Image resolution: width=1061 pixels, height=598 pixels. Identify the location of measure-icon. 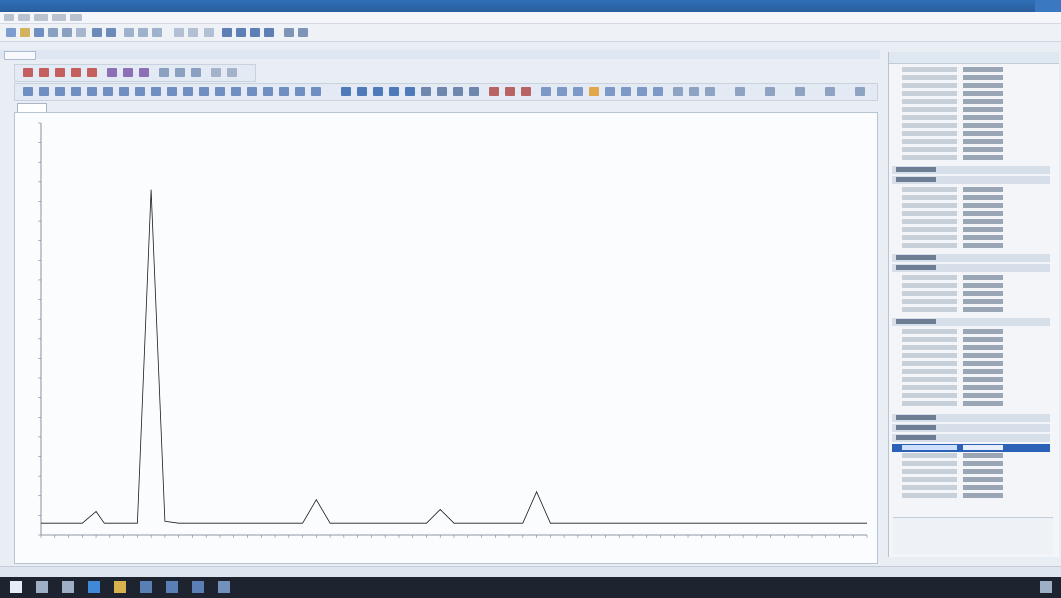
(426, 91).